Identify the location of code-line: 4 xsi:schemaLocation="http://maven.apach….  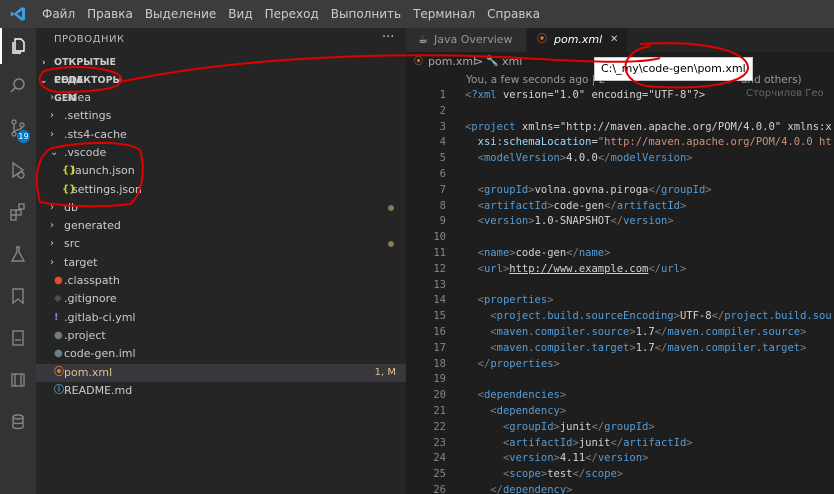
(620, 143).